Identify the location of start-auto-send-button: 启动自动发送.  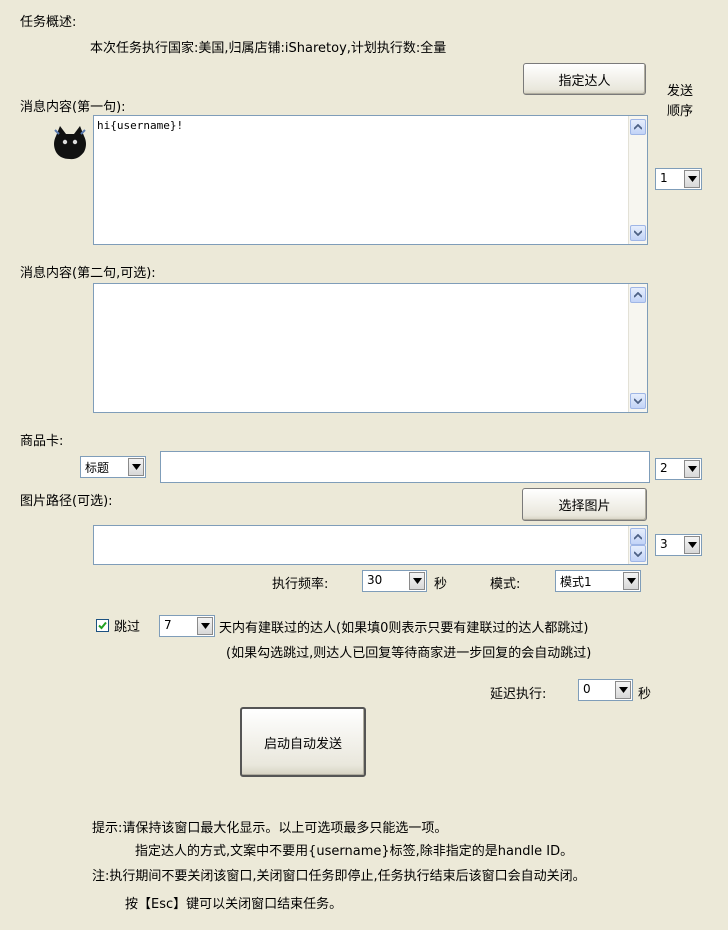
(303, 742).